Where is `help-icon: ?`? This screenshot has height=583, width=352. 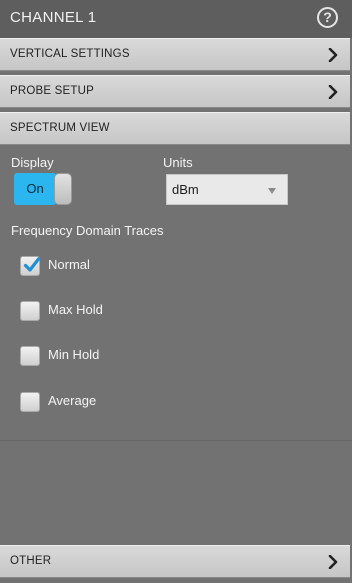 help-icon: ? is located at coordinates (327, 17).